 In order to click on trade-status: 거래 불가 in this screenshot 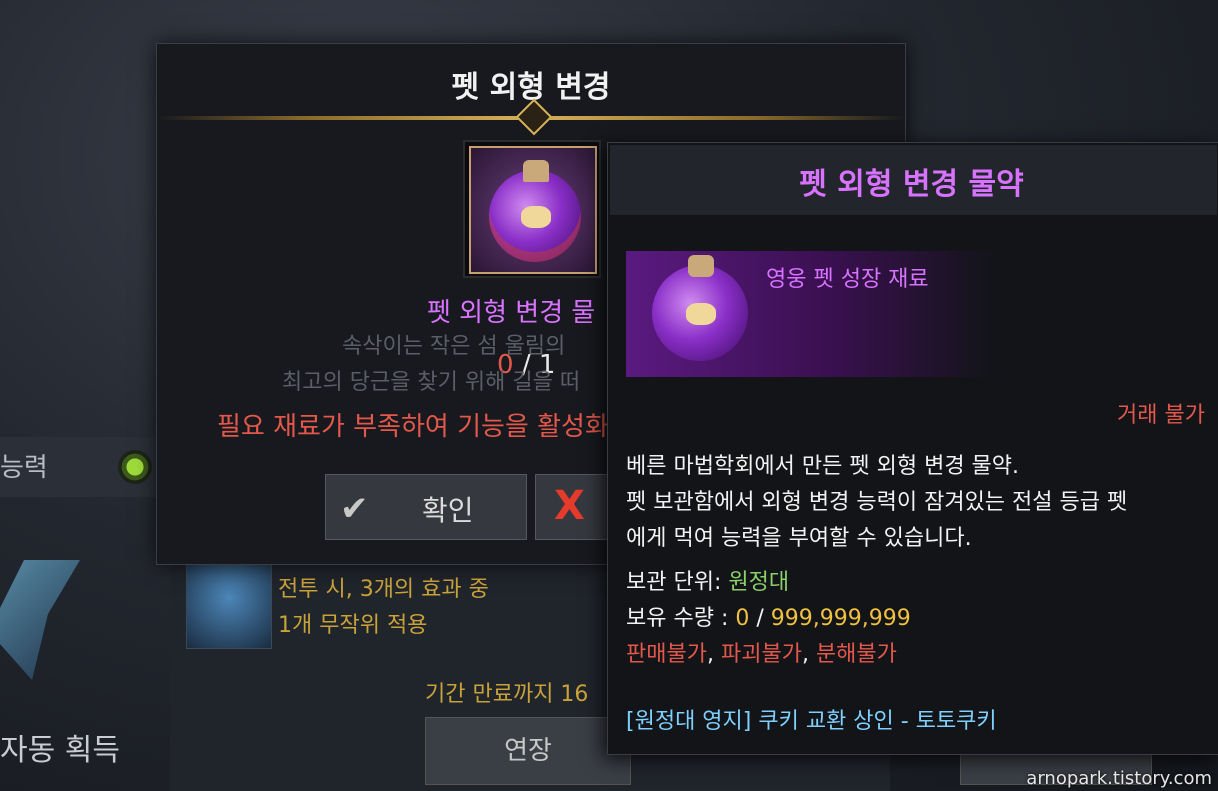, I will do `click(1161, 415)`.